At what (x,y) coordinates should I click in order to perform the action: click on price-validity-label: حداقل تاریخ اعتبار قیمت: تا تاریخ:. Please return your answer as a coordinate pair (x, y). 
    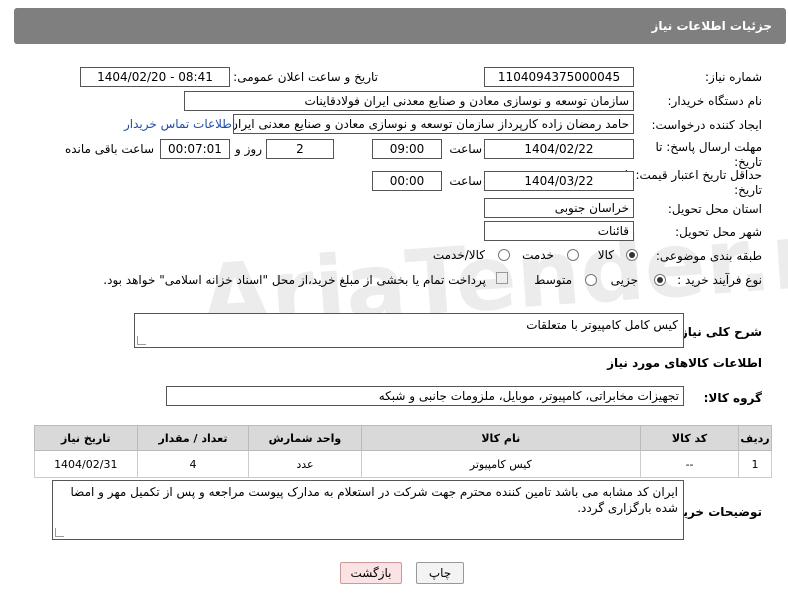
    Looking at the image, I should click on (693, 182).